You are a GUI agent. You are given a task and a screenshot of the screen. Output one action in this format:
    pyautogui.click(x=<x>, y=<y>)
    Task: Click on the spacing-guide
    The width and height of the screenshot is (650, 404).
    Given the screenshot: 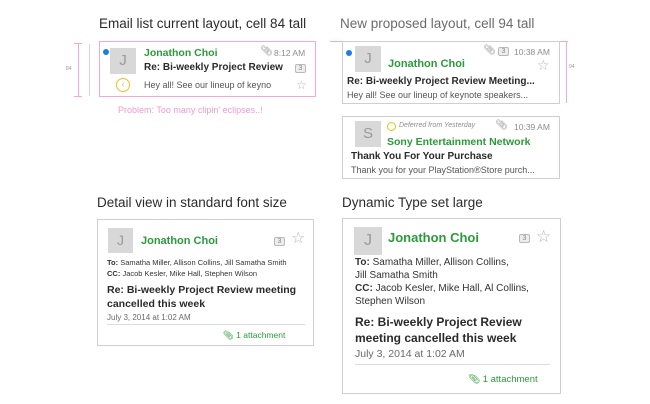 What is the action you would take?
    pyautogui.click(x=89, y=70)
    